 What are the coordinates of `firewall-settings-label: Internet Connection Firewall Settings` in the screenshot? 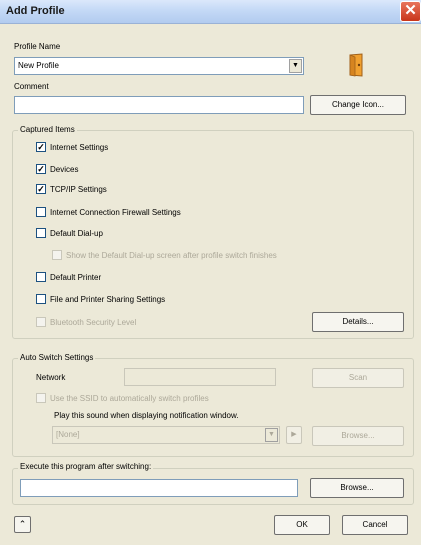 It's located at (115, 212).